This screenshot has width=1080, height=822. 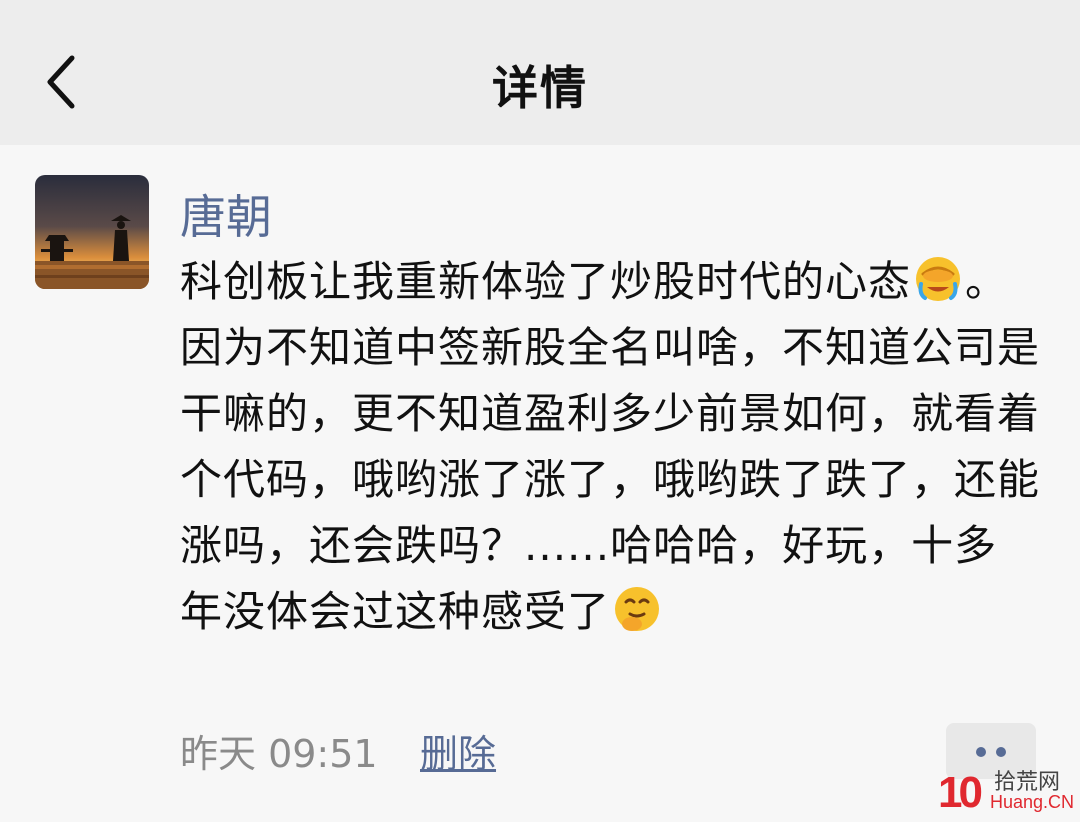 What do you see at coordinates (637, 609) in the screenshot?
I see `chuckle-emoji` at bounding box center [637, 609].